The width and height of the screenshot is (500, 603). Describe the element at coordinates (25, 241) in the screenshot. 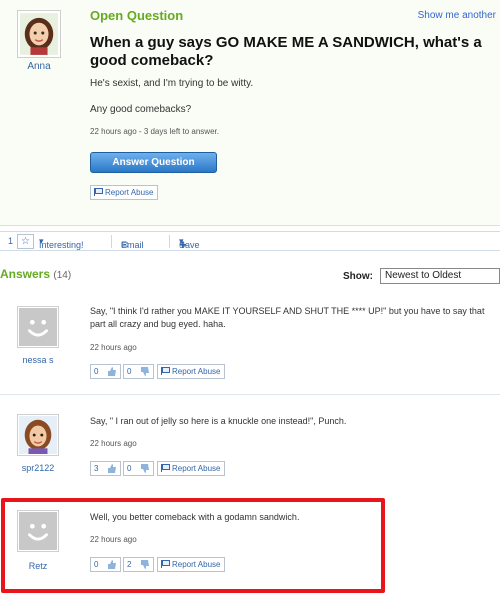

I see `star-icon: ☆` at that location.